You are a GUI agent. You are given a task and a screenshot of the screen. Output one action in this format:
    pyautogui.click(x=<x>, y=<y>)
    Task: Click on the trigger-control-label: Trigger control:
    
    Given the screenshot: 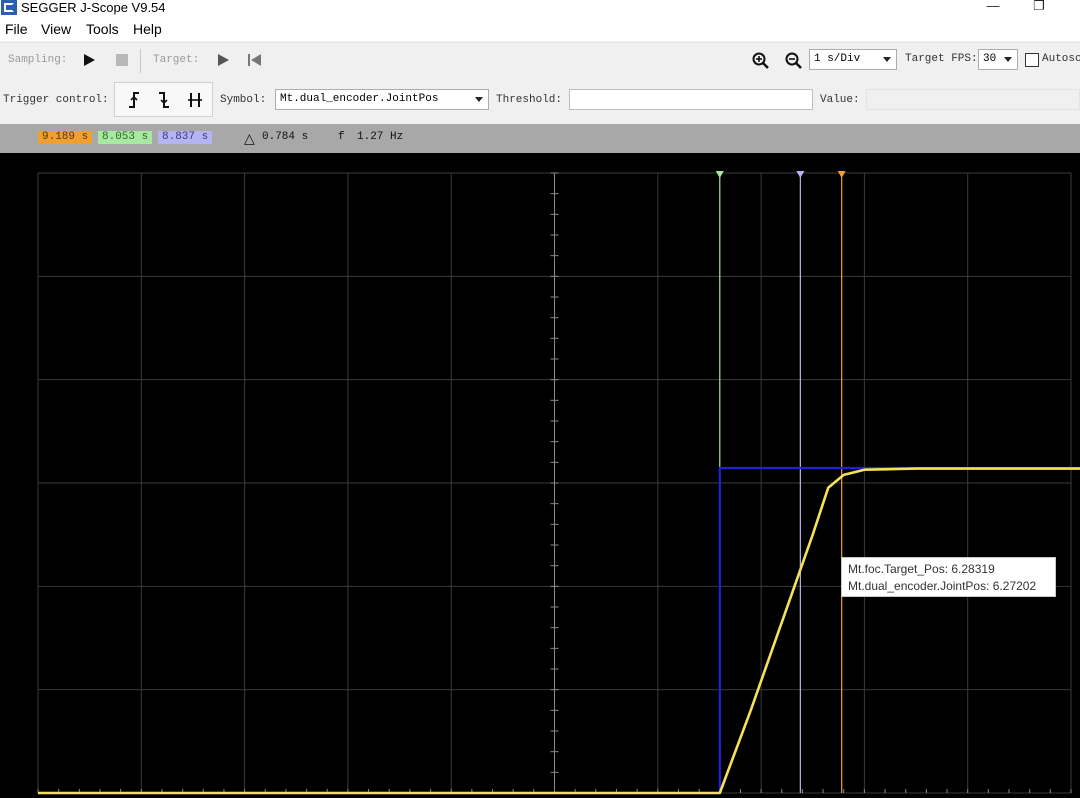 What is the action you would take?
    pyautogui.click(x=56, y=100)
    